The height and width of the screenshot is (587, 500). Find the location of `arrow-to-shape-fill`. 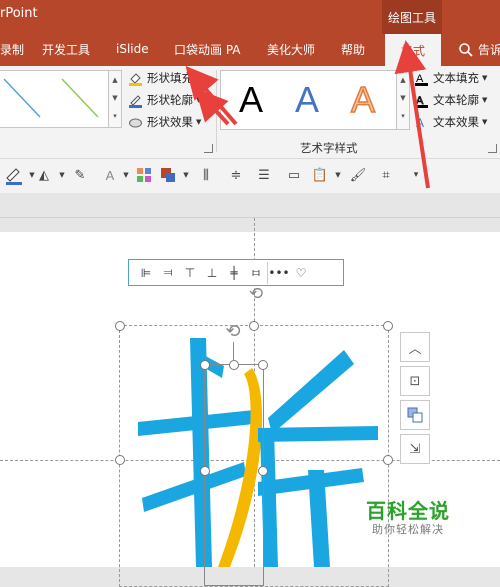

arrow-to-shape-fill is located at coordinates (211, 95).